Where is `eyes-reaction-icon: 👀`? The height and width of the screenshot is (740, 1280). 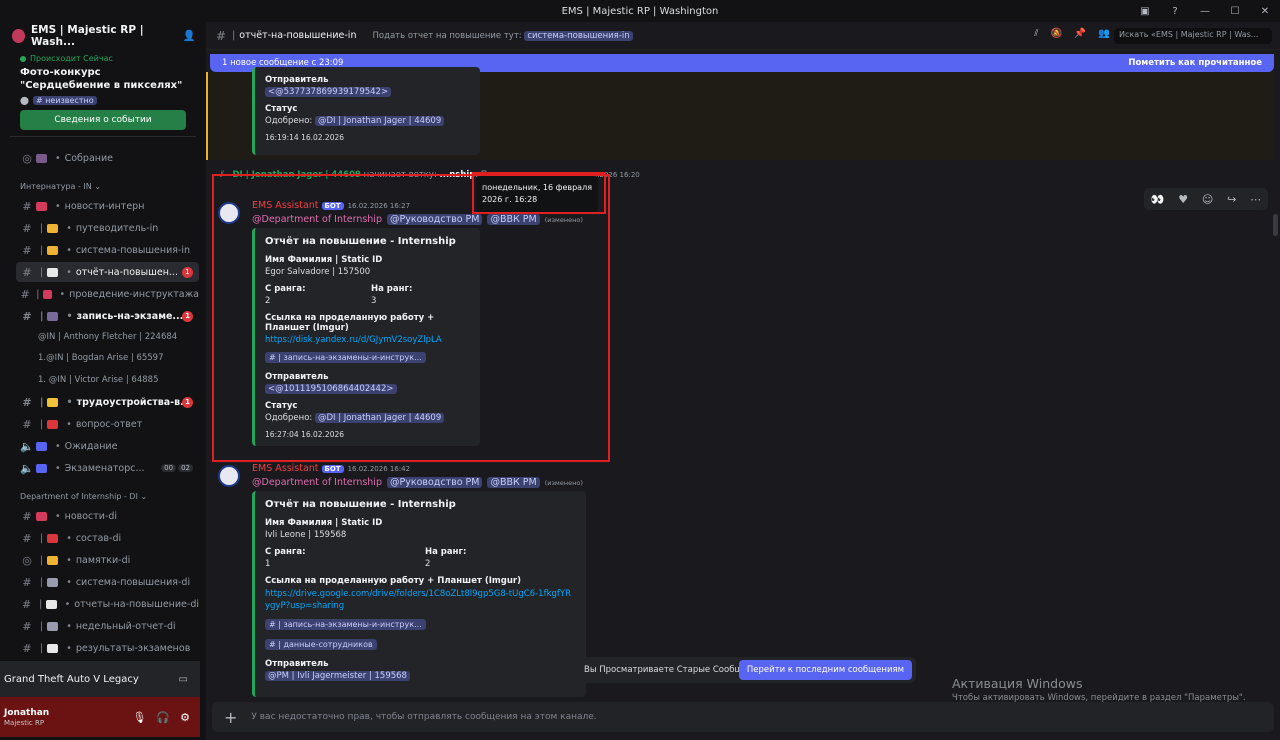 eyes-reaction-icon: 👀 is located at coordinates (1158, 199).